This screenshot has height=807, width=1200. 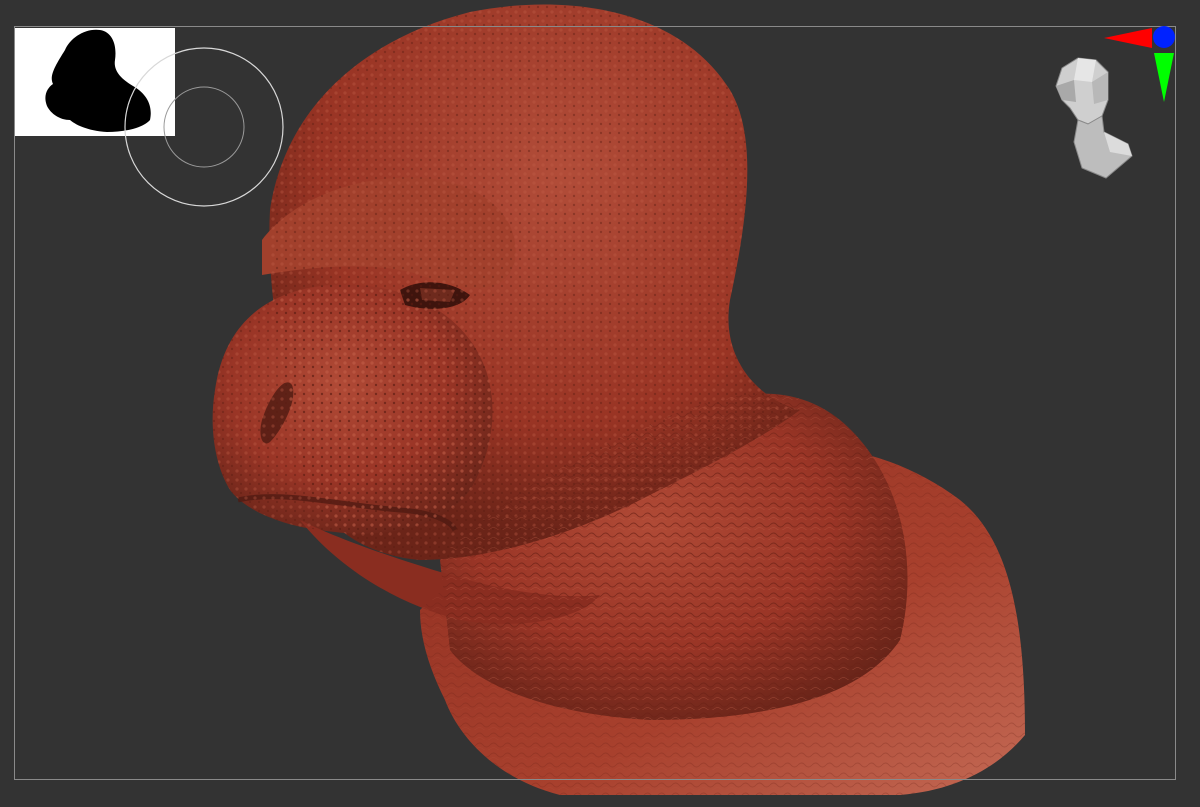 What do you see at coordinates (1094, 118) in the screenshot?
I see `head-orientation-icon` at bounding box center [1094, 118].